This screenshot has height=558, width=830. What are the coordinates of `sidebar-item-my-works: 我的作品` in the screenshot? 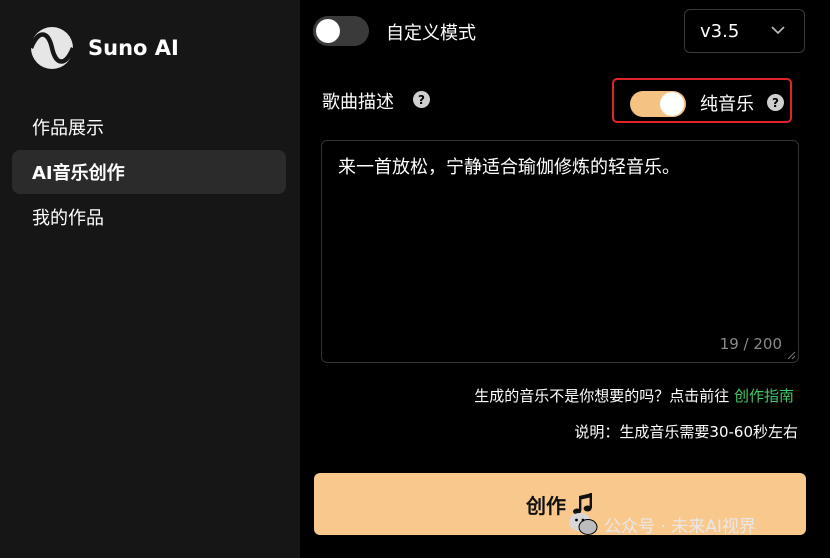 It's located at (149, 217).